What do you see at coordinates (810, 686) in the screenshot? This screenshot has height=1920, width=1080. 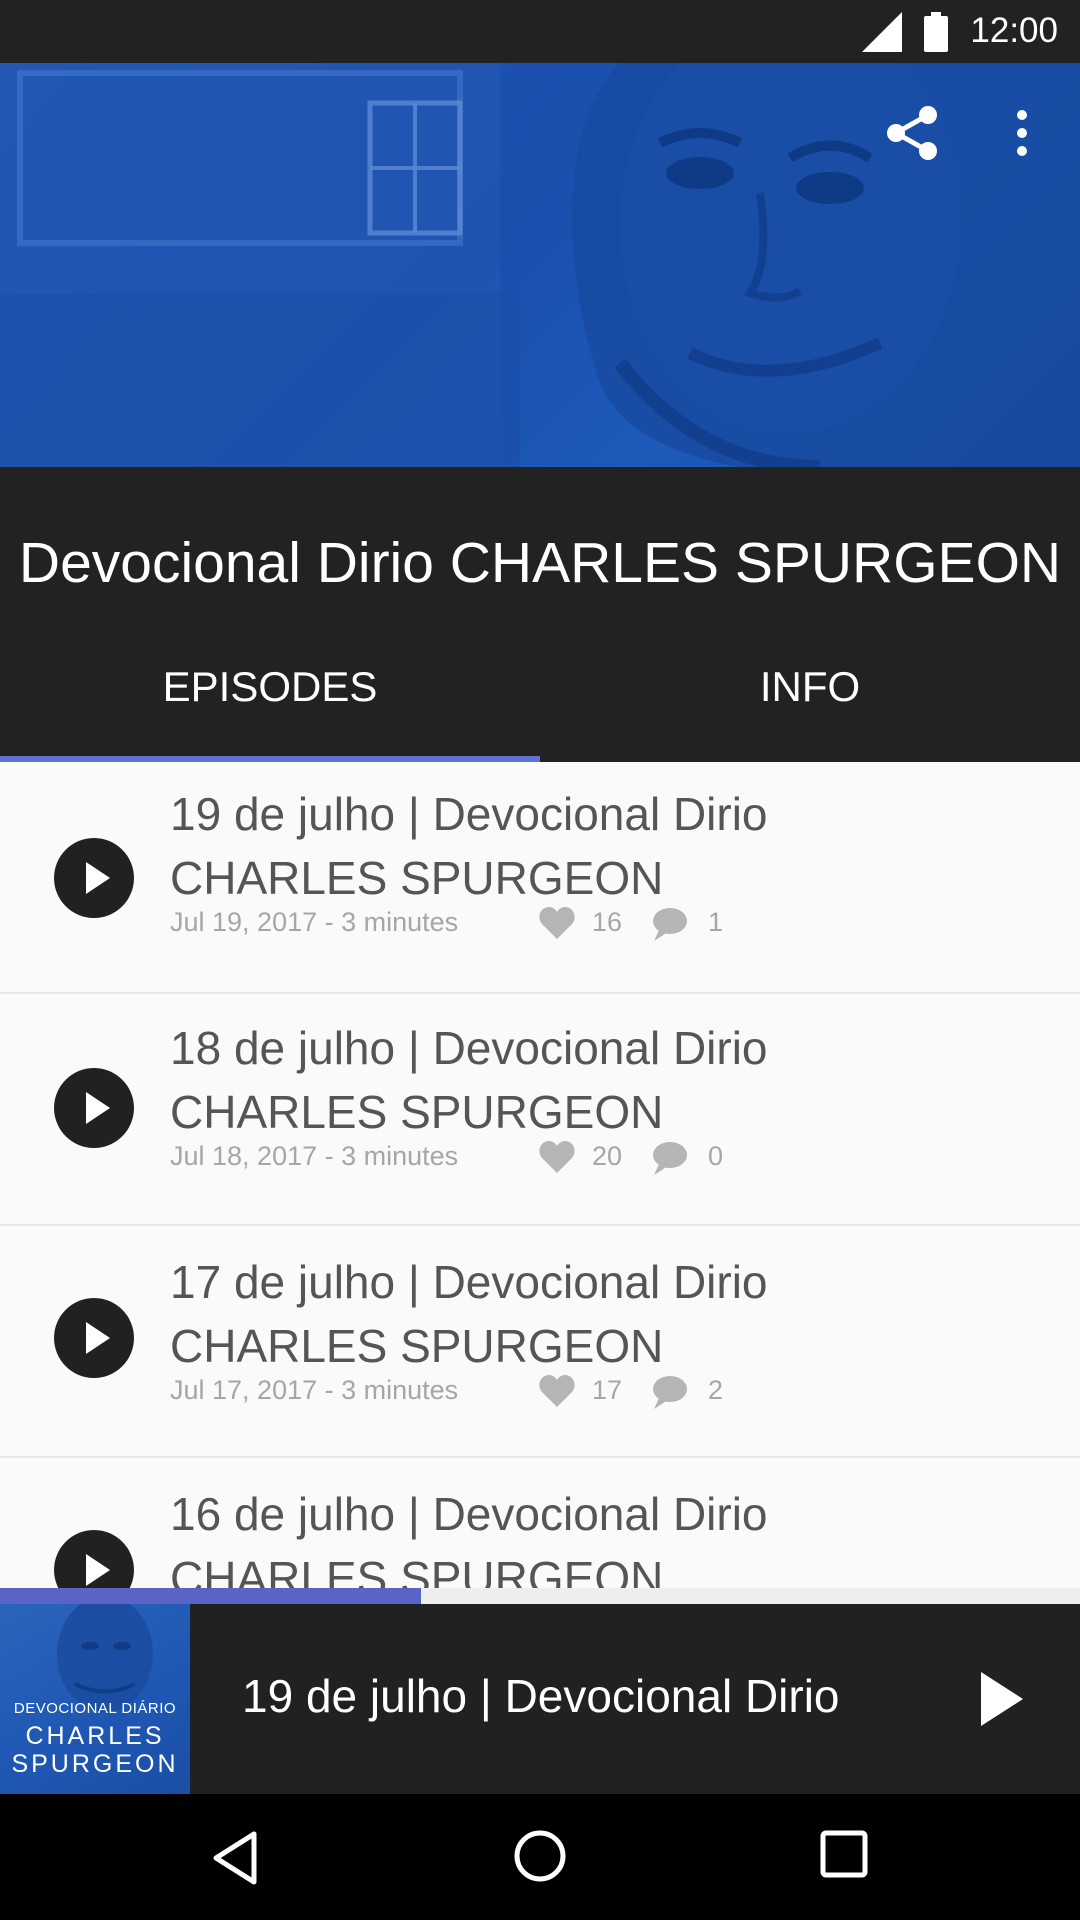 I see `tab-info-label: INFO` at bounding box center [810, 686].